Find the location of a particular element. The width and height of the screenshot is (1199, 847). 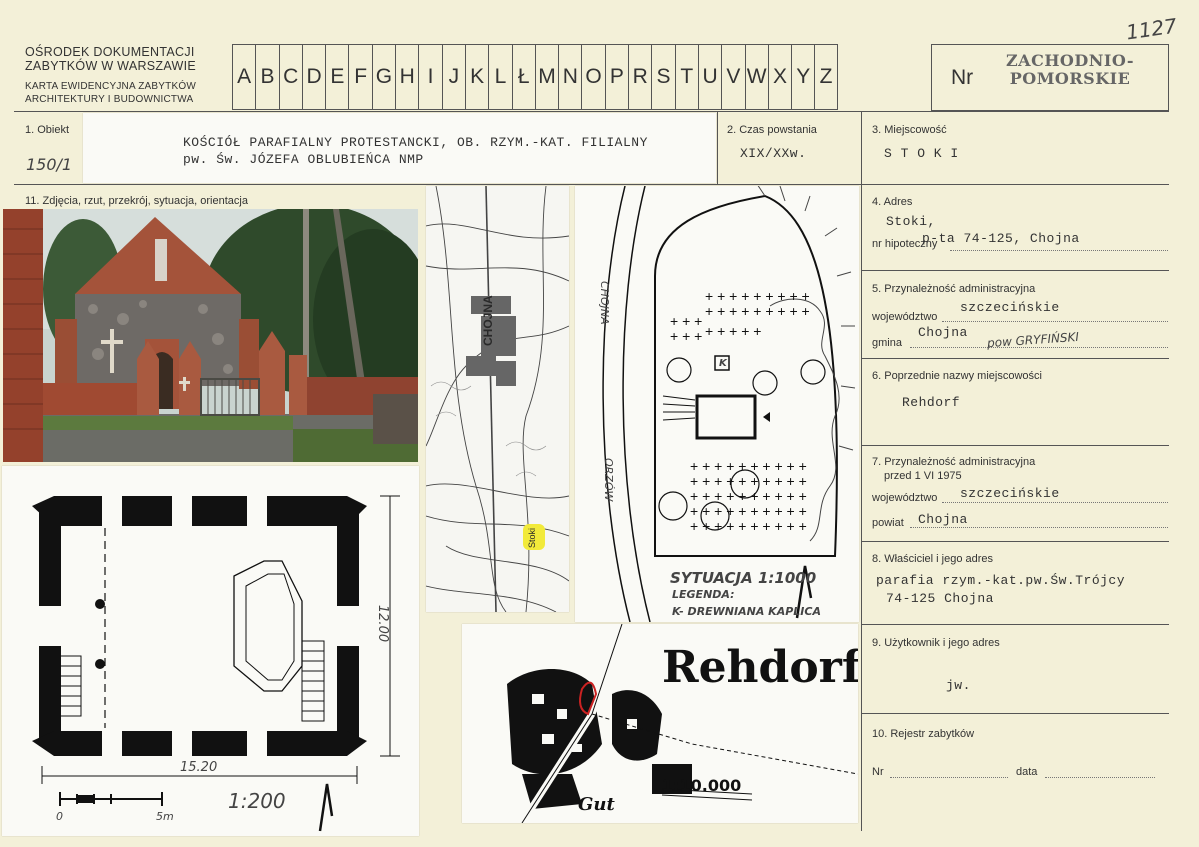

stamp-line-2: POMORSKIE is located at coordinates (1070, 78).